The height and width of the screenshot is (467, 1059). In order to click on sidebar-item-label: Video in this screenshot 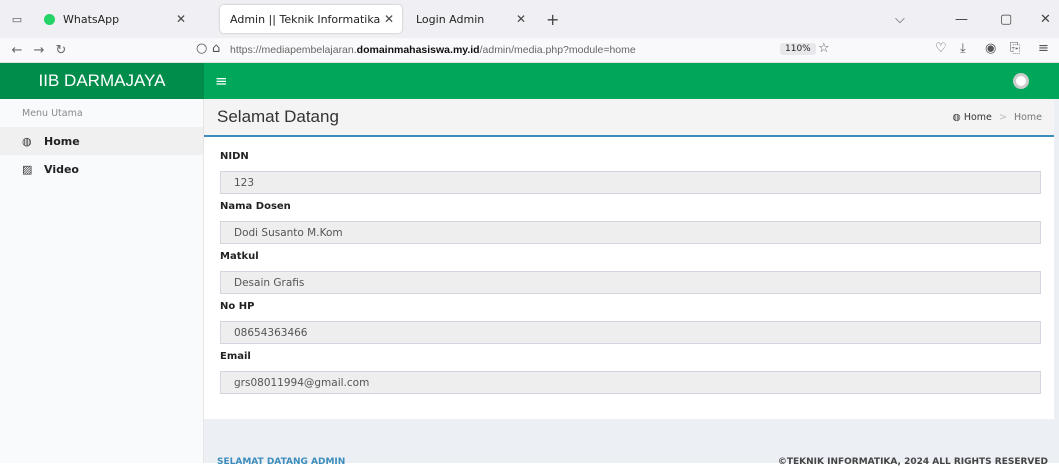, I will do `click(61, 169)`.